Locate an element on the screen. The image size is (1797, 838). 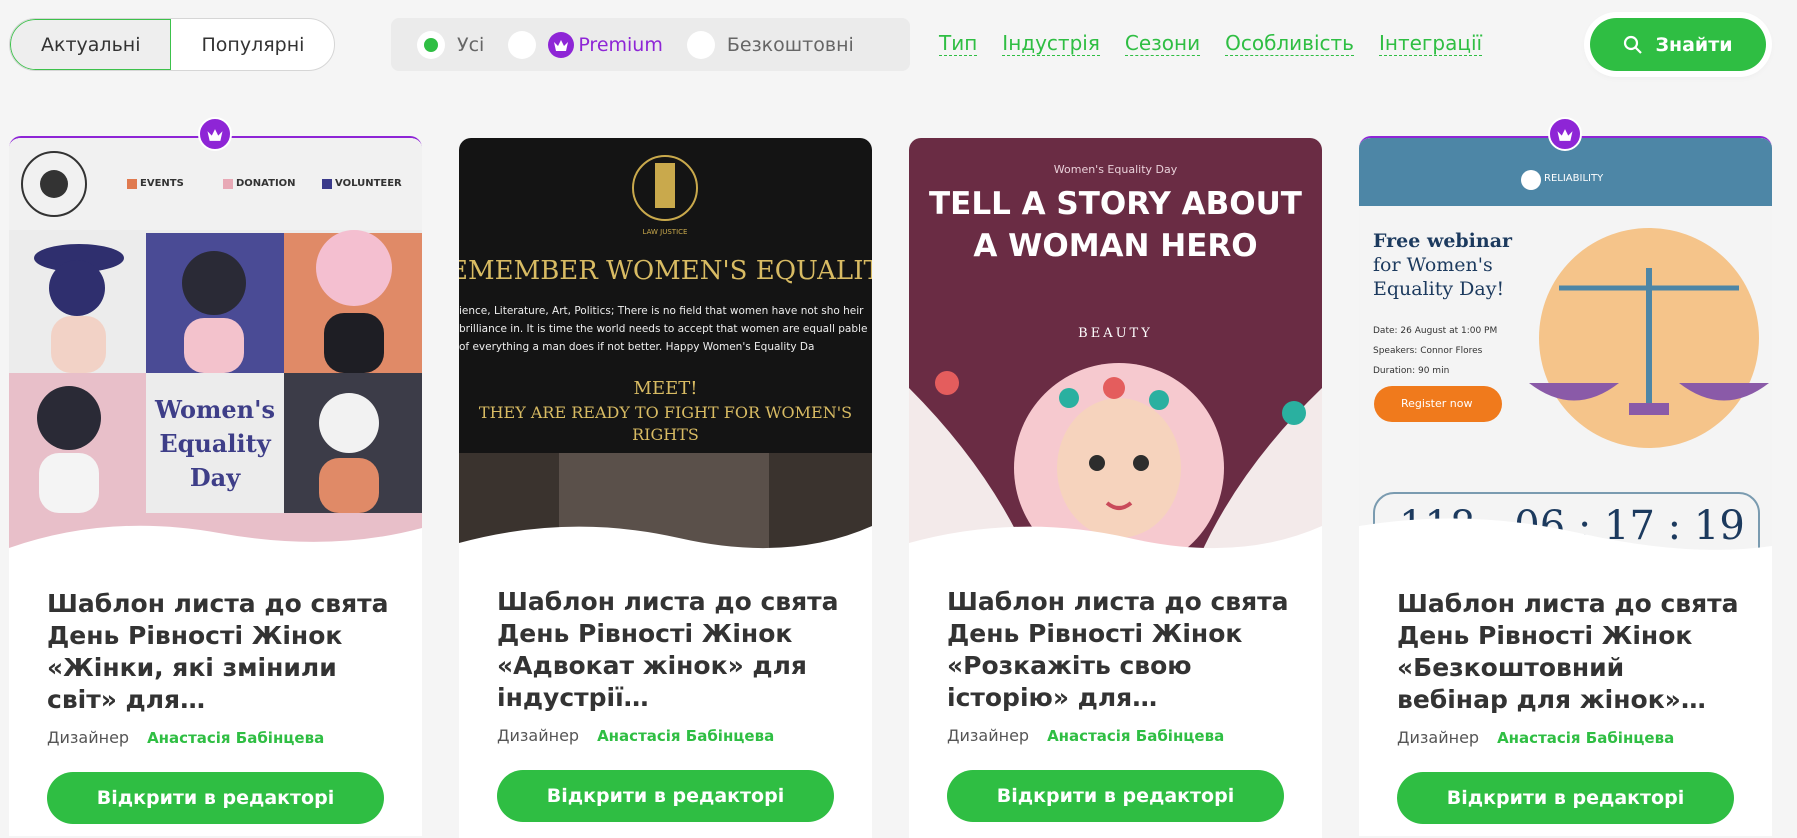
thumb-h2: for Women's is located at coordinates (1433, 265).